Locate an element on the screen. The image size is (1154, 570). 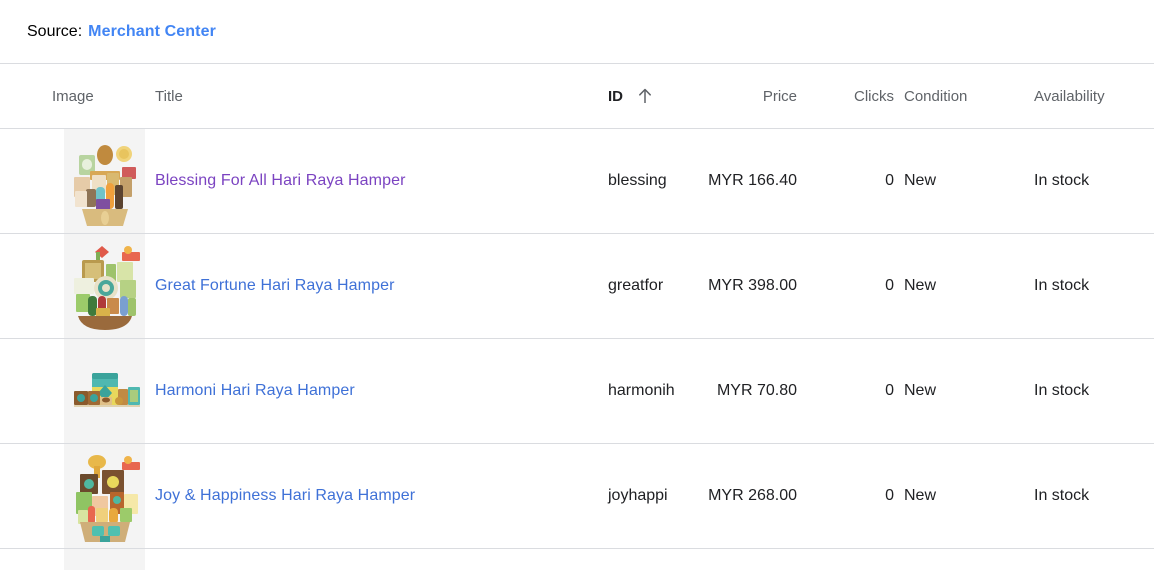
column-header-condition-label: Condition is located at coordinates (936, 96).